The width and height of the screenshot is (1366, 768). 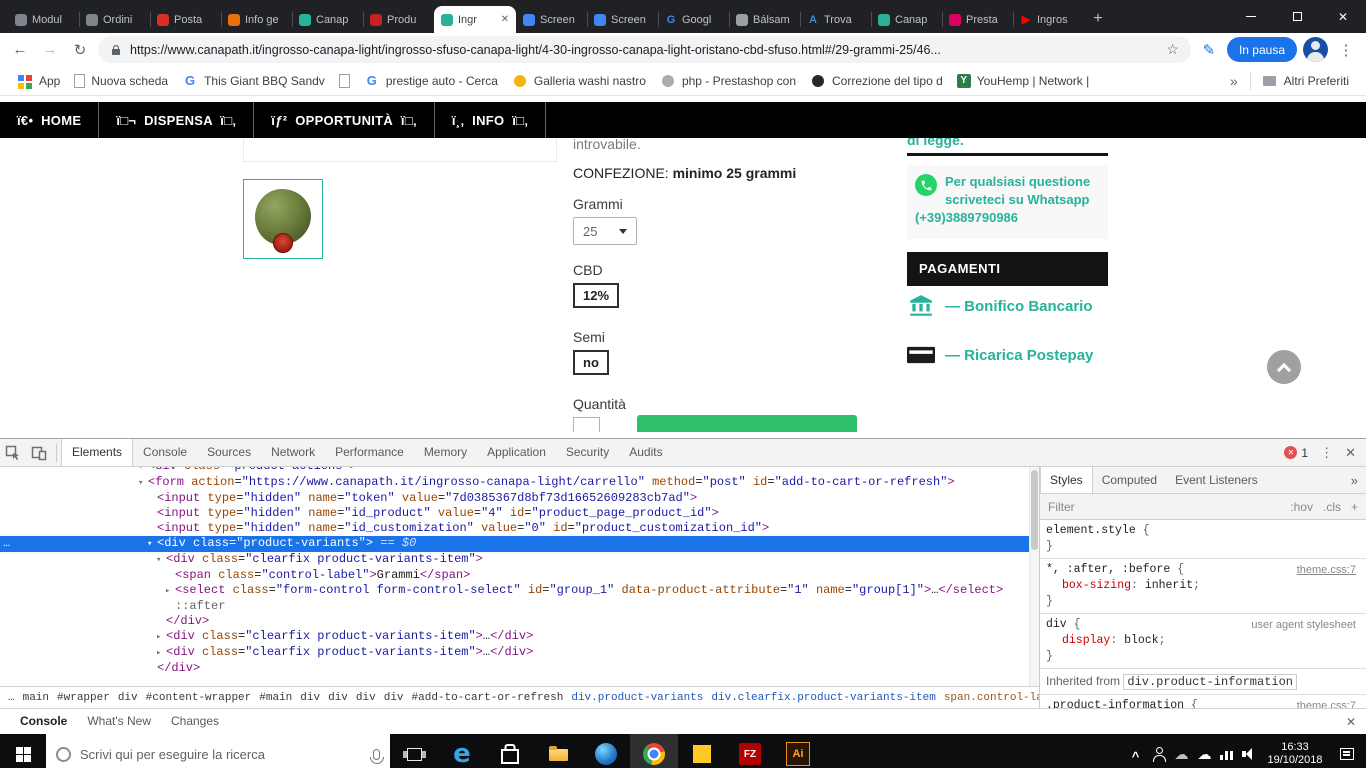 What do you see at coordinates (1351, 722) in the screenshot?
I see `drawer-close-icon: ✕` at bounding box center [1351, 722].